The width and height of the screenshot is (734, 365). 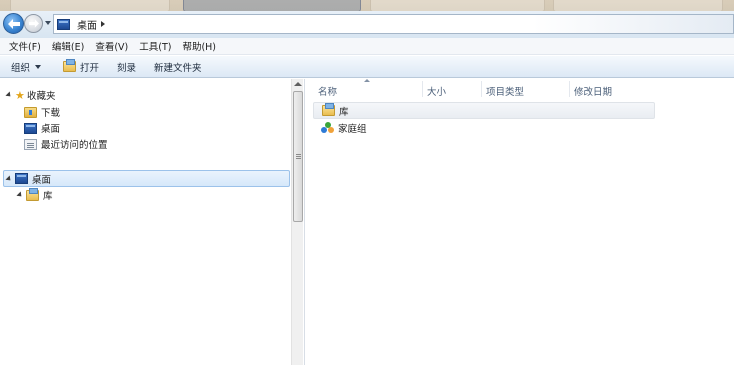 What do you see at coordinates (103, 24) in the screenshot?
I see `breadcrumb-chevron-icon` at bounding box center [103, 24].